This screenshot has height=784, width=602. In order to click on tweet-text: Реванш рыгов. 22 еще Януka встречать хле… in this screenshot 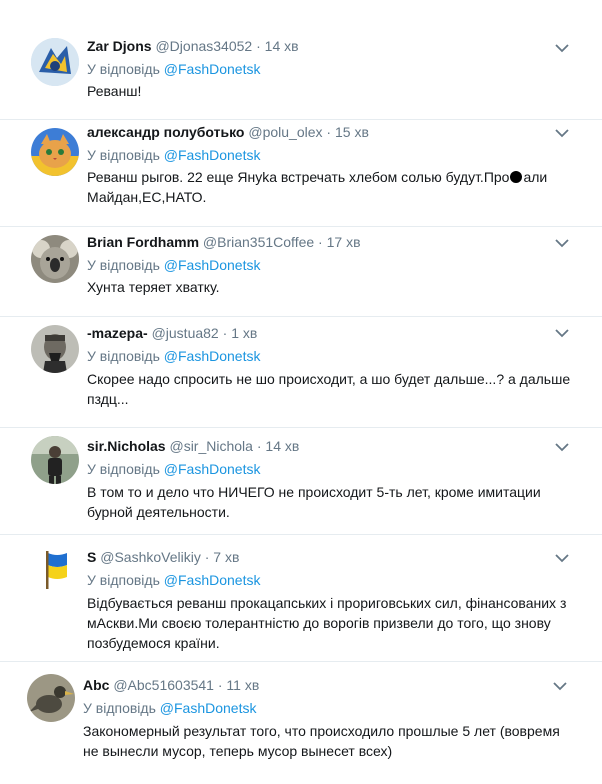, I will do `click(332, 187)`.